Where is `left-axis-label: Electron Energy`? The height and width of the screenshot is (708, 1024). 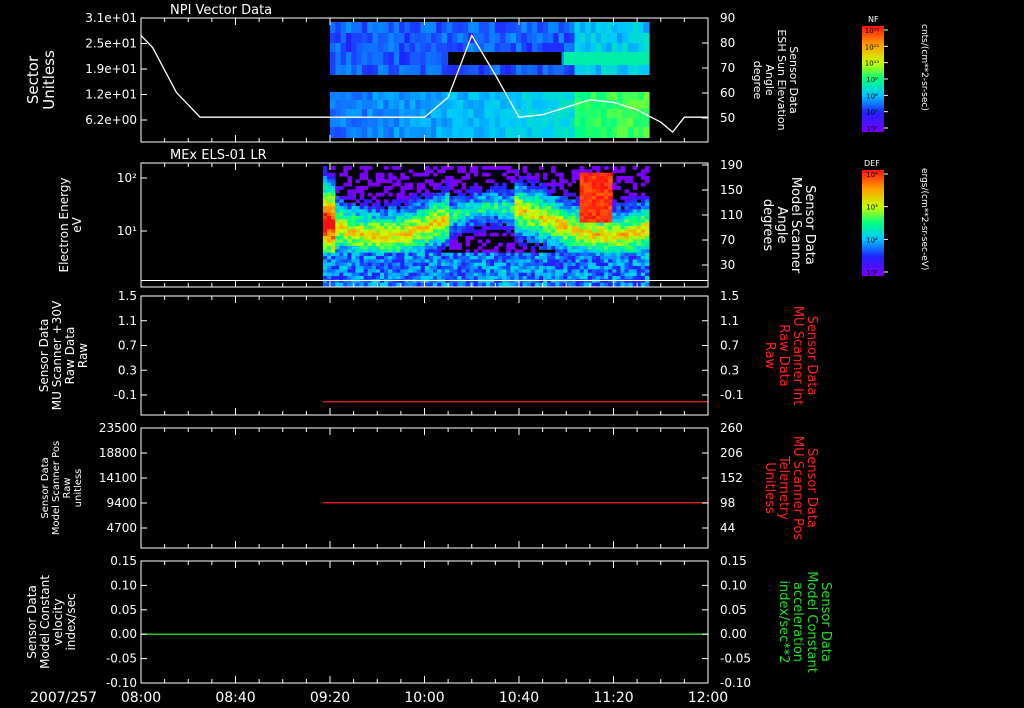
left-axis-label: Electron Energy is located at coordinates (64, 224).